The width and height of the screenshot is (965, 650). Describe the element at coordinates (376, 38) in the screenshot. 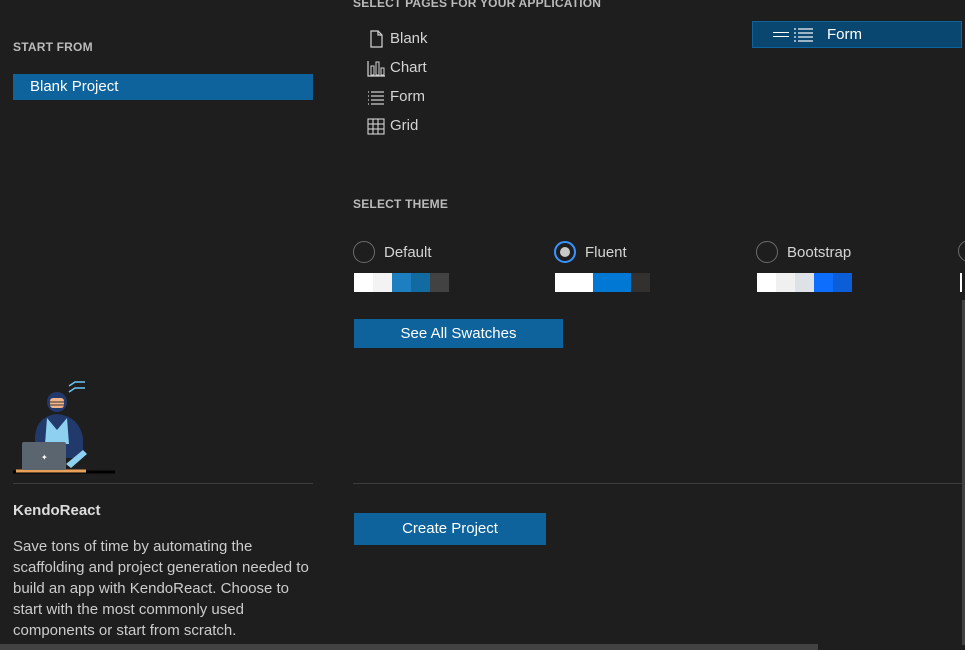

I see `file-icon` at that location.